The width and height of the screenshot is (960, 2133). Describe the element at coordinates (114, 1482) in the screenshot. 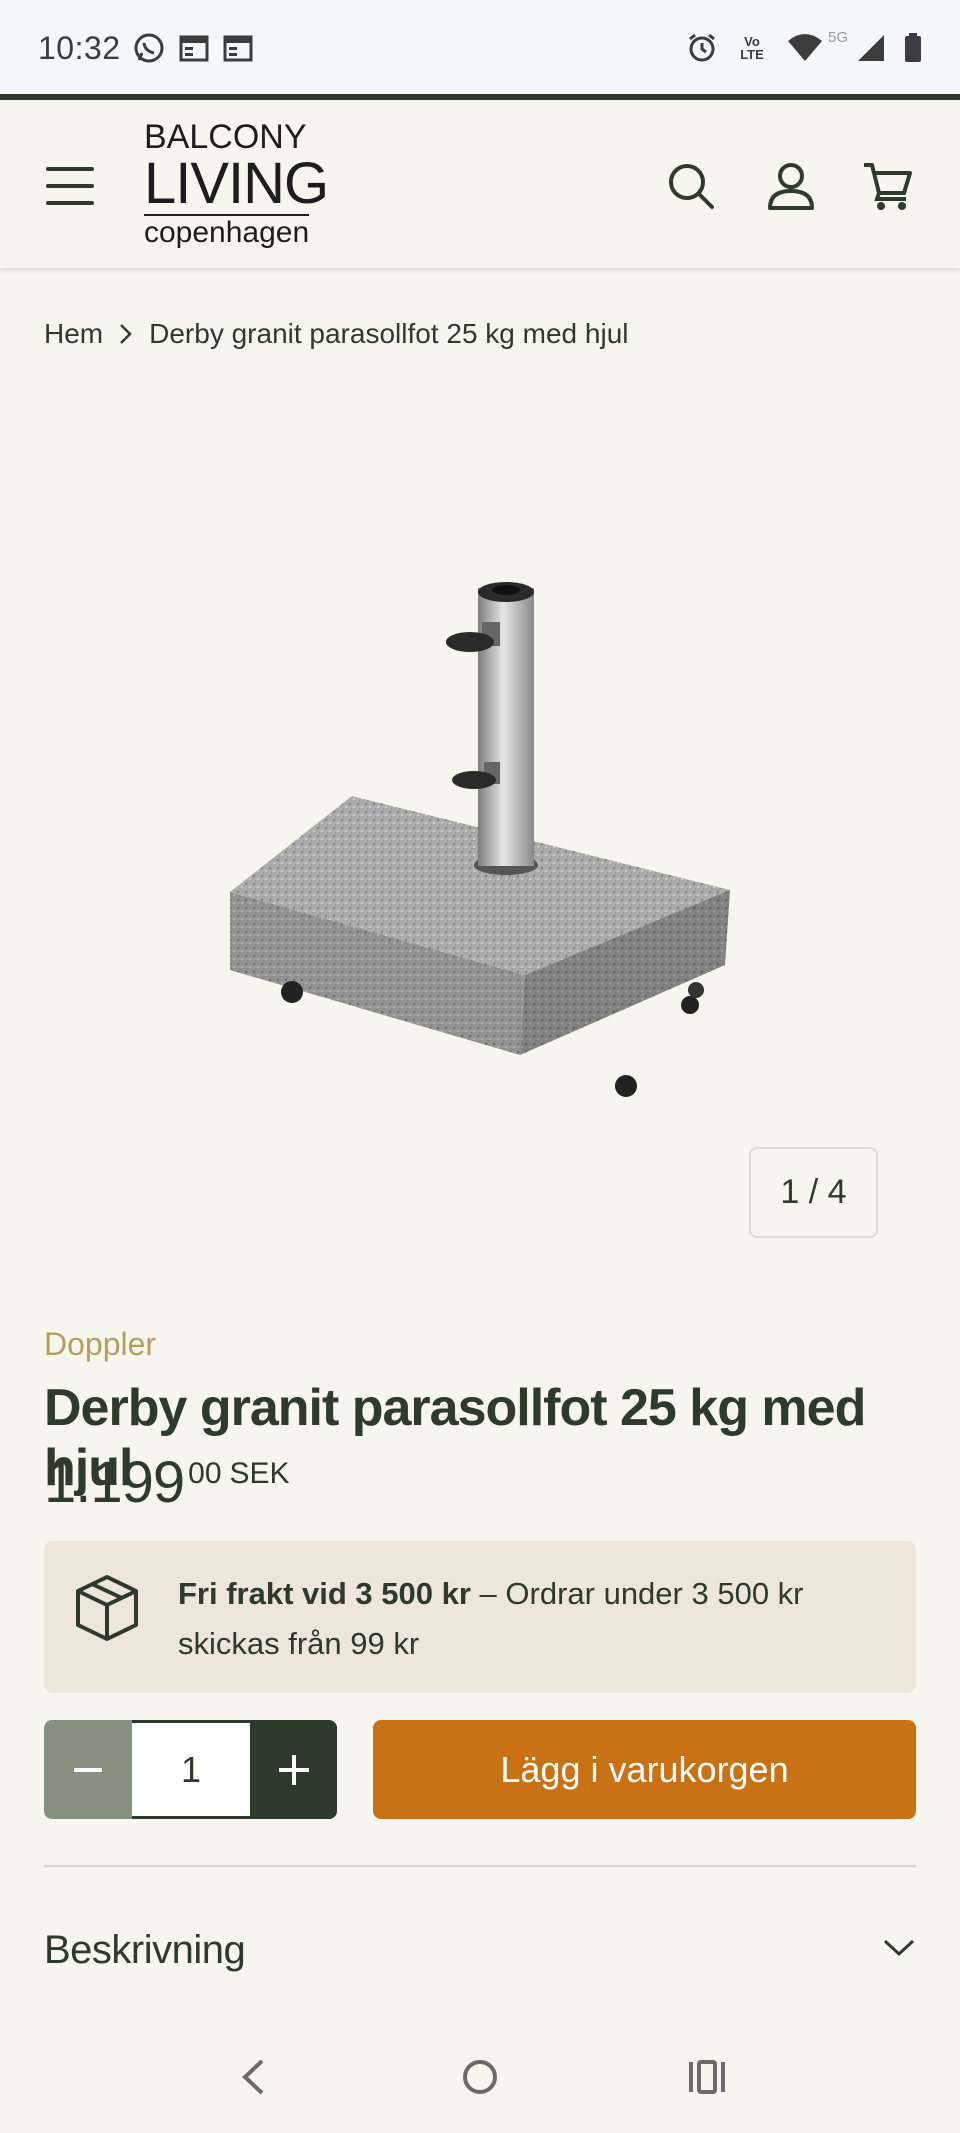

I see `price-main: 1.199` at that location.